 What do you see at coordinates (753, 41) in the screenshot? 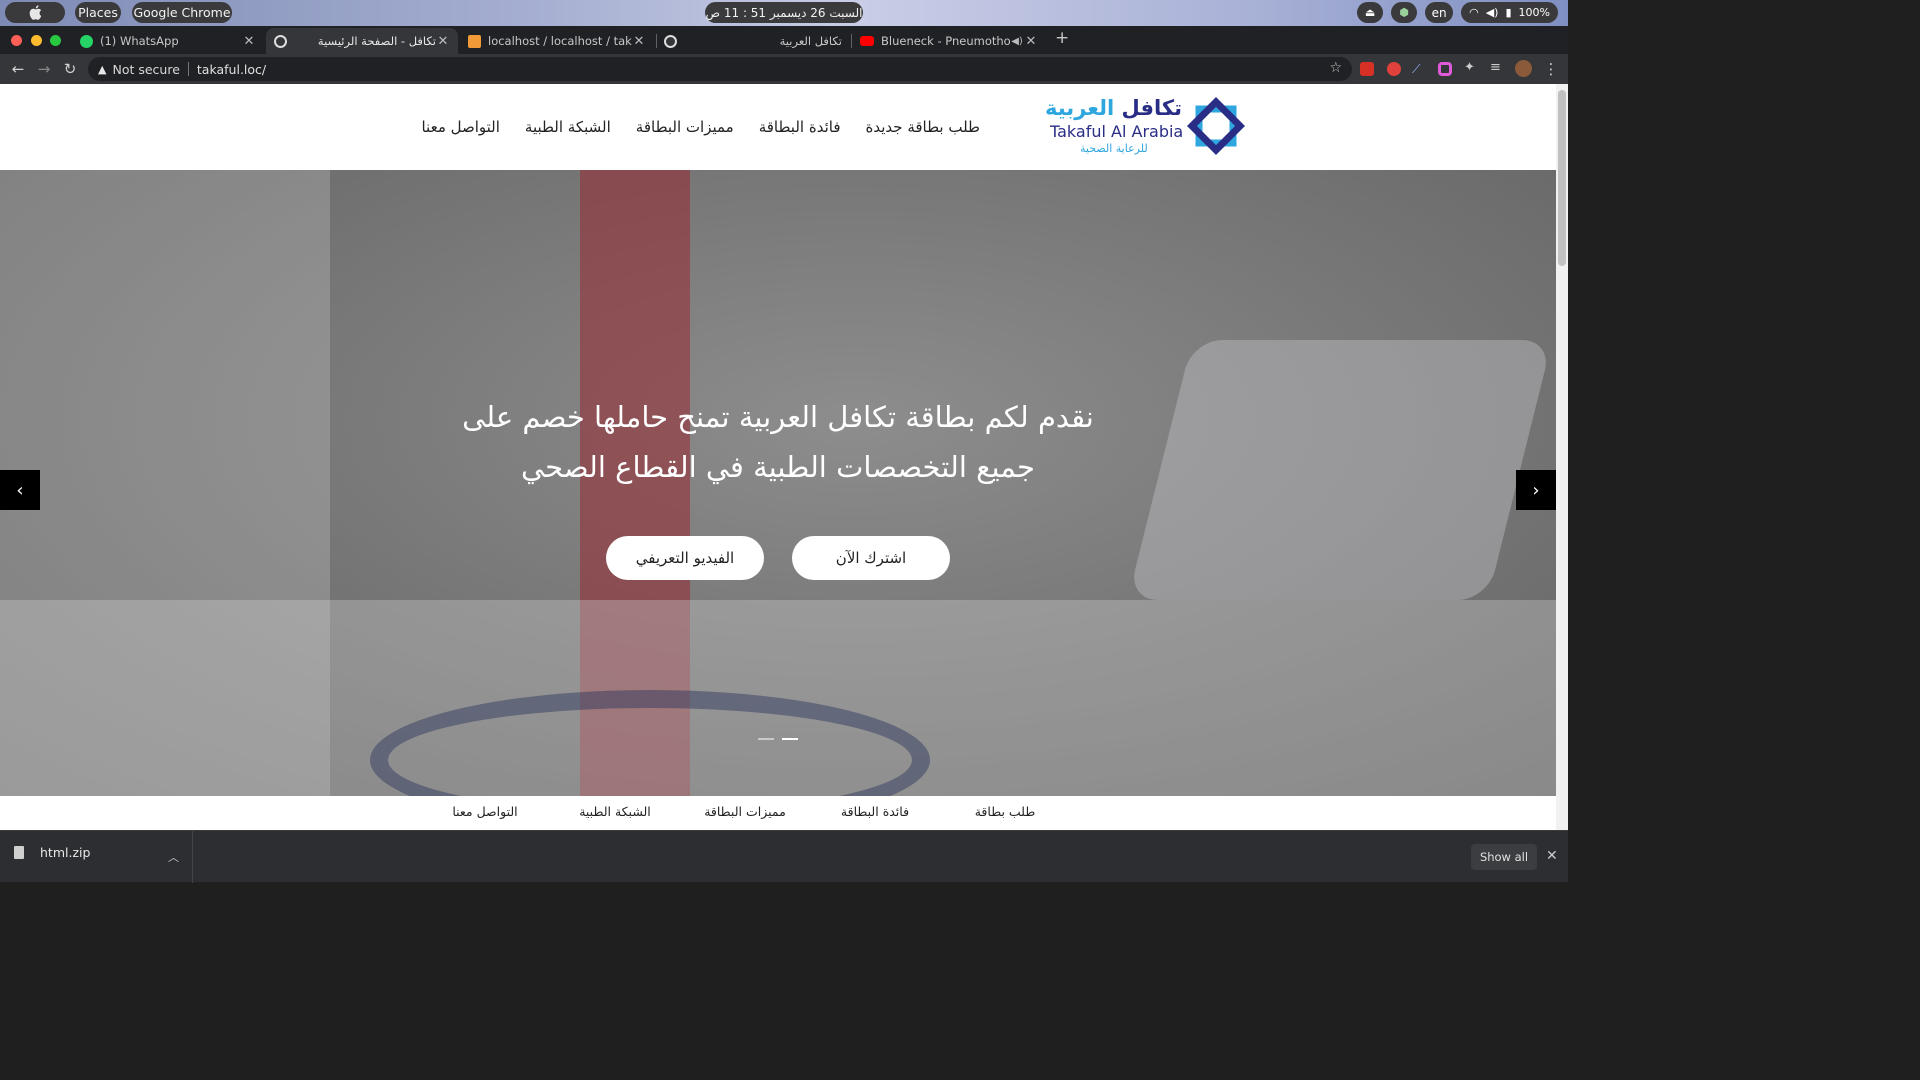
I see `tab-takaful-arabia: تكافل العربية` at bounding box center [753, 41].